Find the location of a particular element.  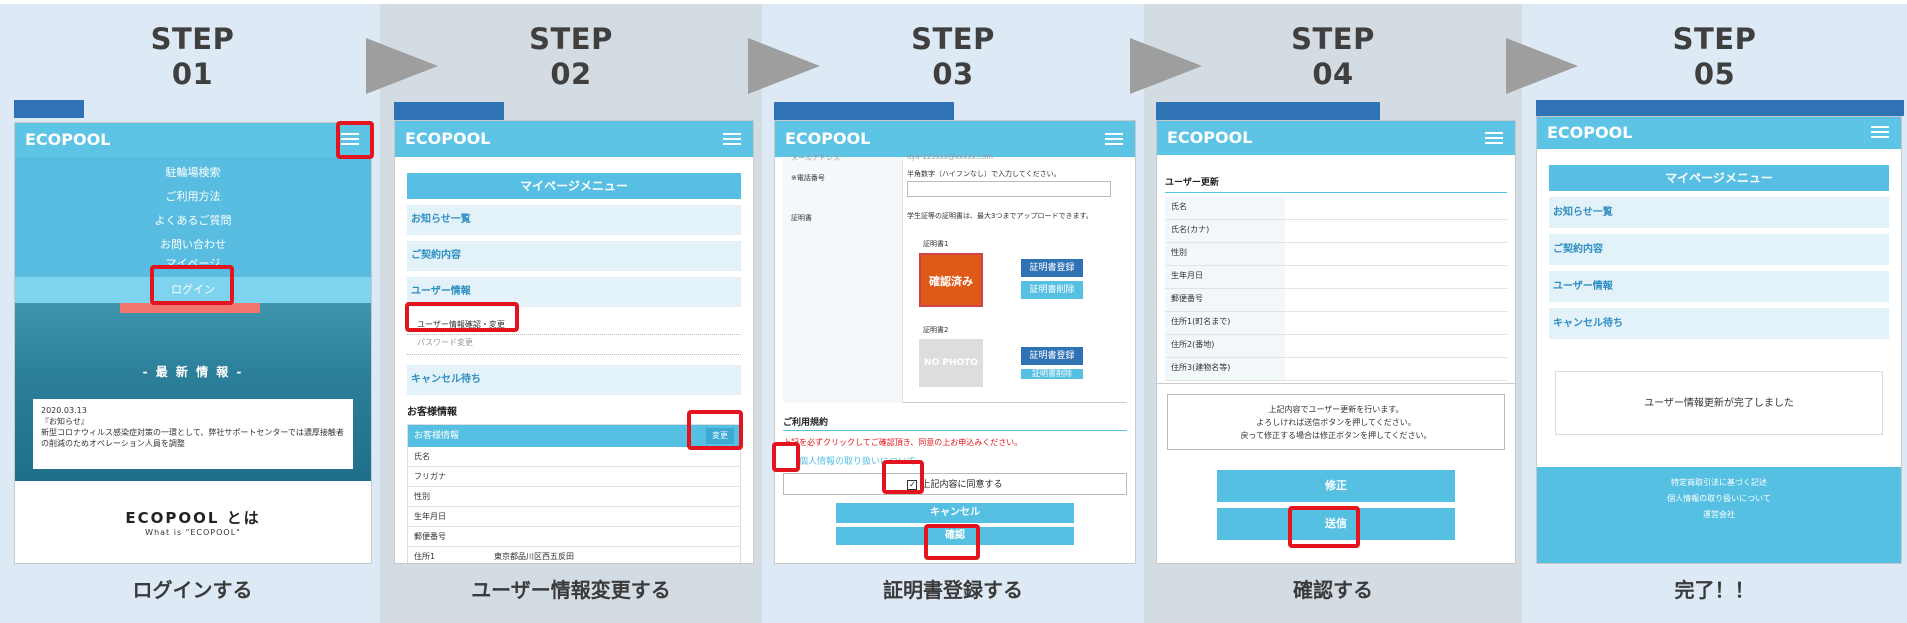

highlight-login is located at coordinates (192, 285).